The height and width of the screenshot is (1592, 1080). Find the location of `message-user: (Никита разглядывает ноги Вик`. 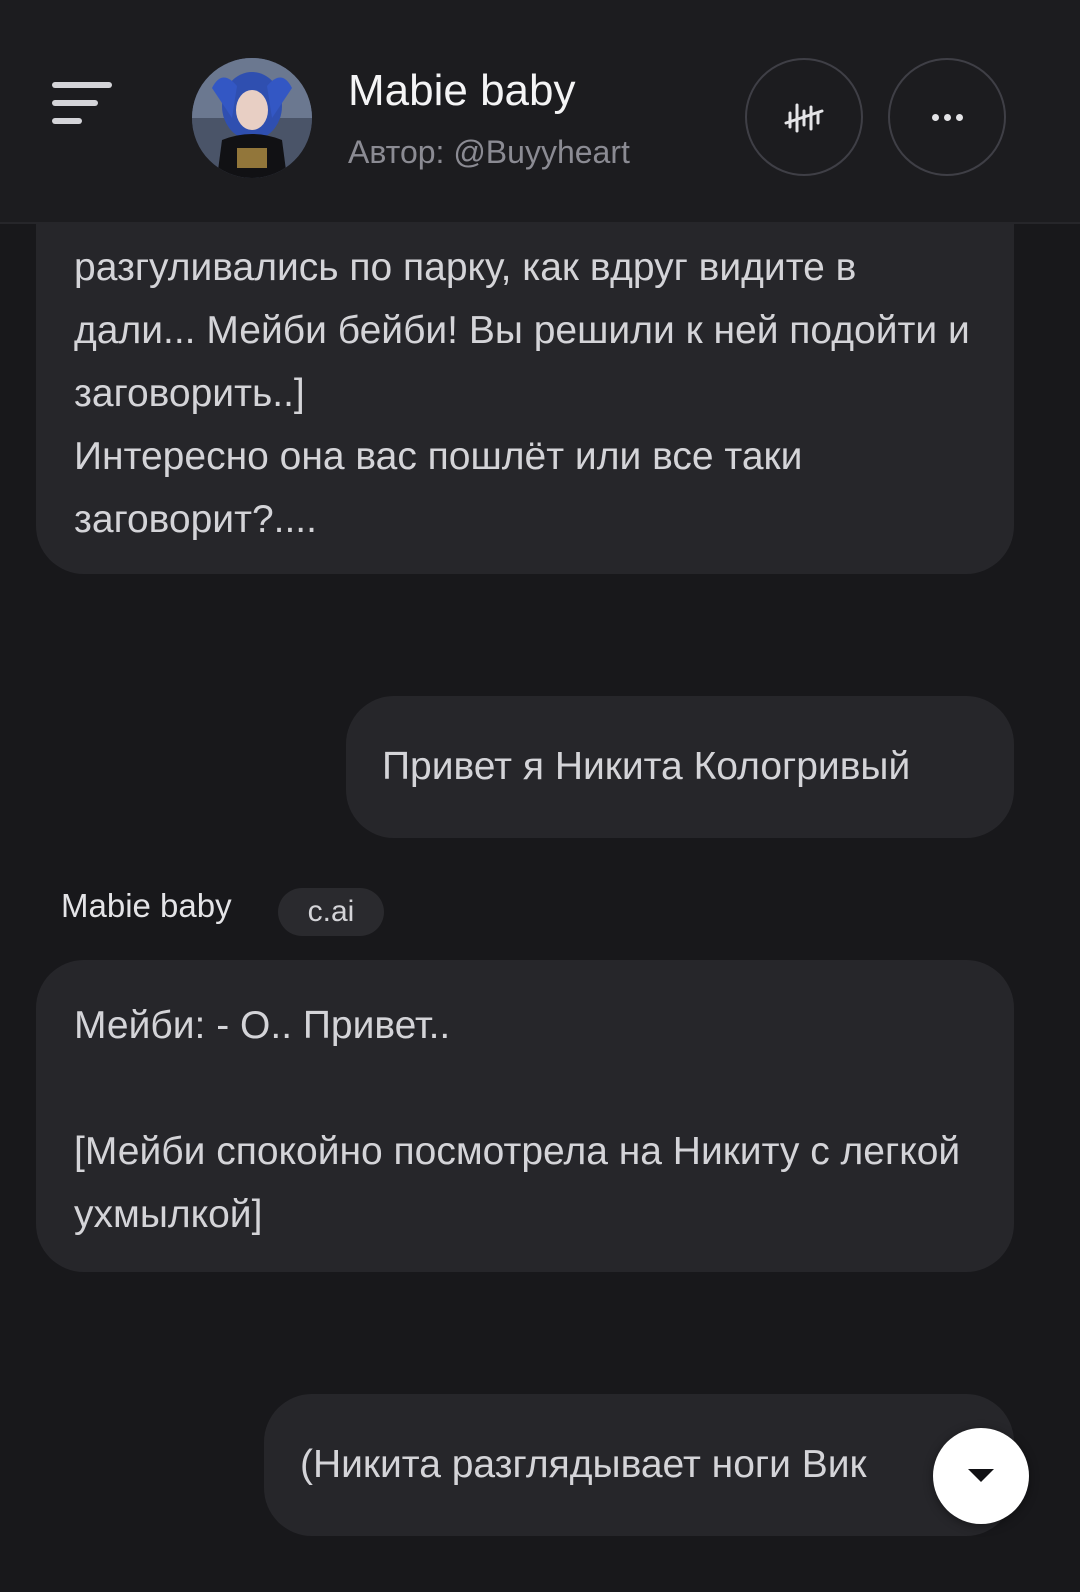

message-user: (Никита разглядывает ноги Вик is located at coordinates (639, 1465).